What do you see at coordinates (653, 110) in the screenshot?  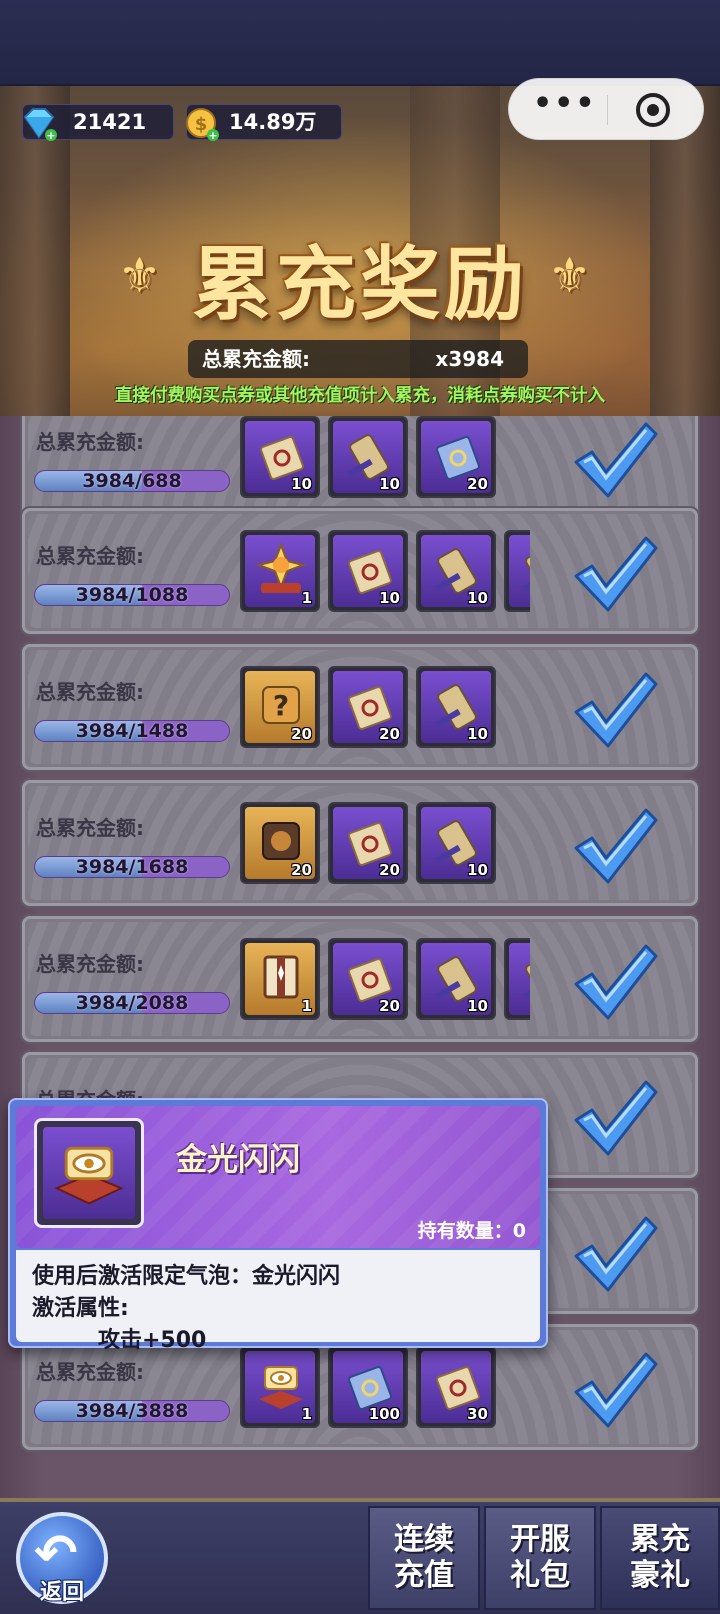 I see `close-target-icon` at bounding box center [653, 110].